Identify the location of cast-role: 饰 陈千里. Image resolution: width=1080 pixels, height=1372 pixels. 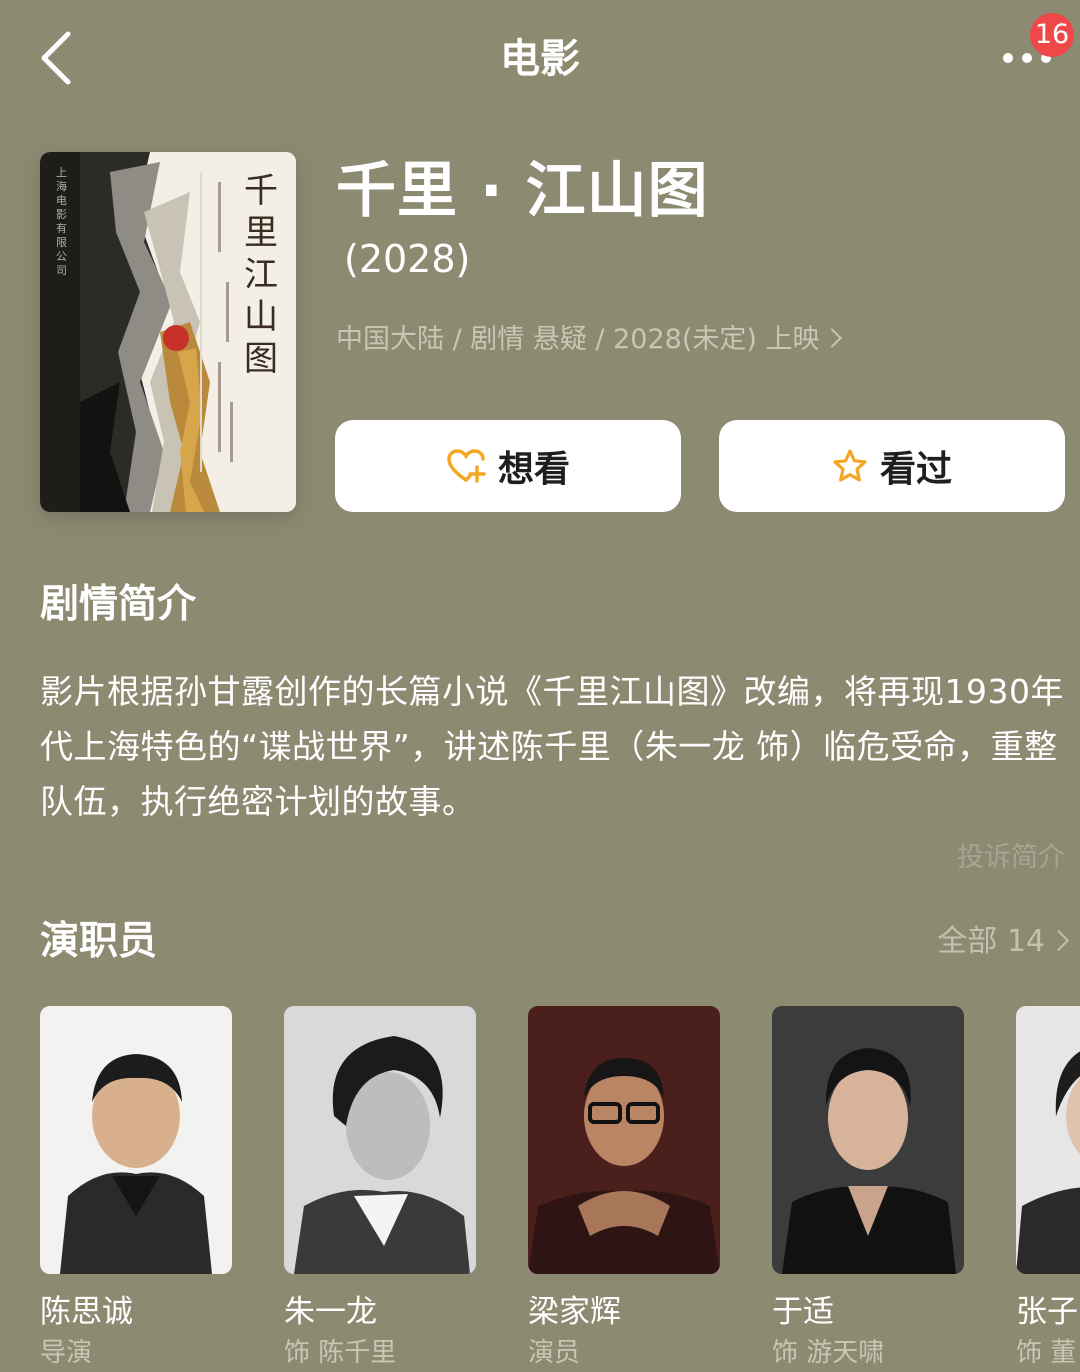
(340, 1353).